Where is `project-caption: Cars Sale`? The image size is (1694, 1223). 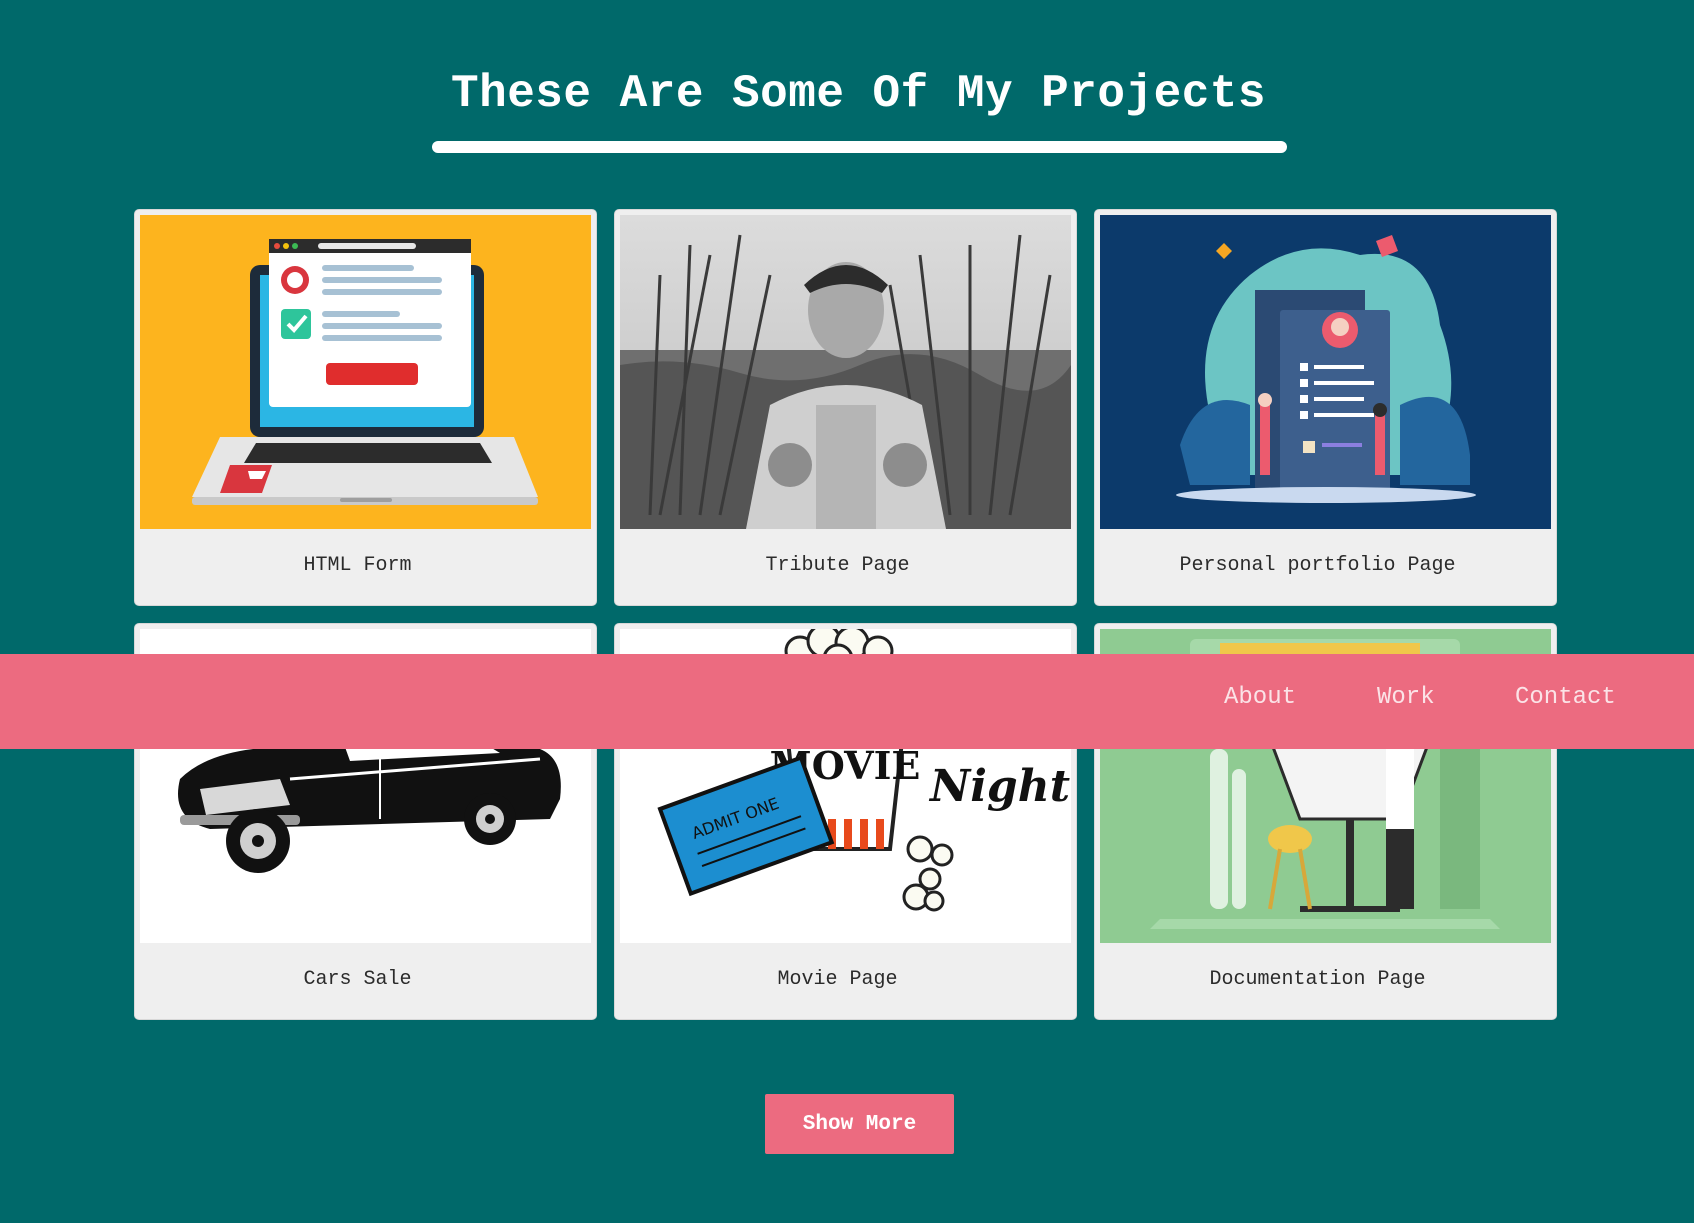 project-caption: Cars Sale is located at coordinates (357, 979).